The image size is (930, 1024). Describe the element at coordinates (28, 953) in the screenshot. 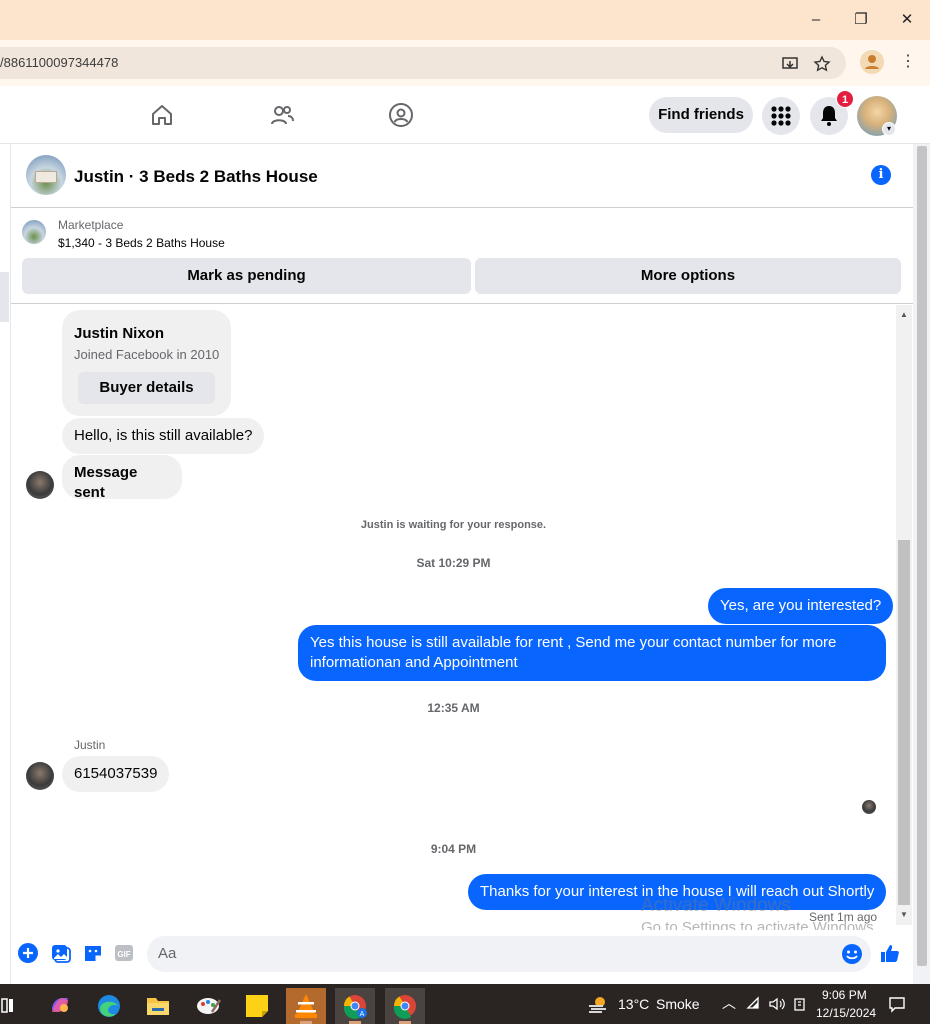

I see `plus-circle-icon` at that location.